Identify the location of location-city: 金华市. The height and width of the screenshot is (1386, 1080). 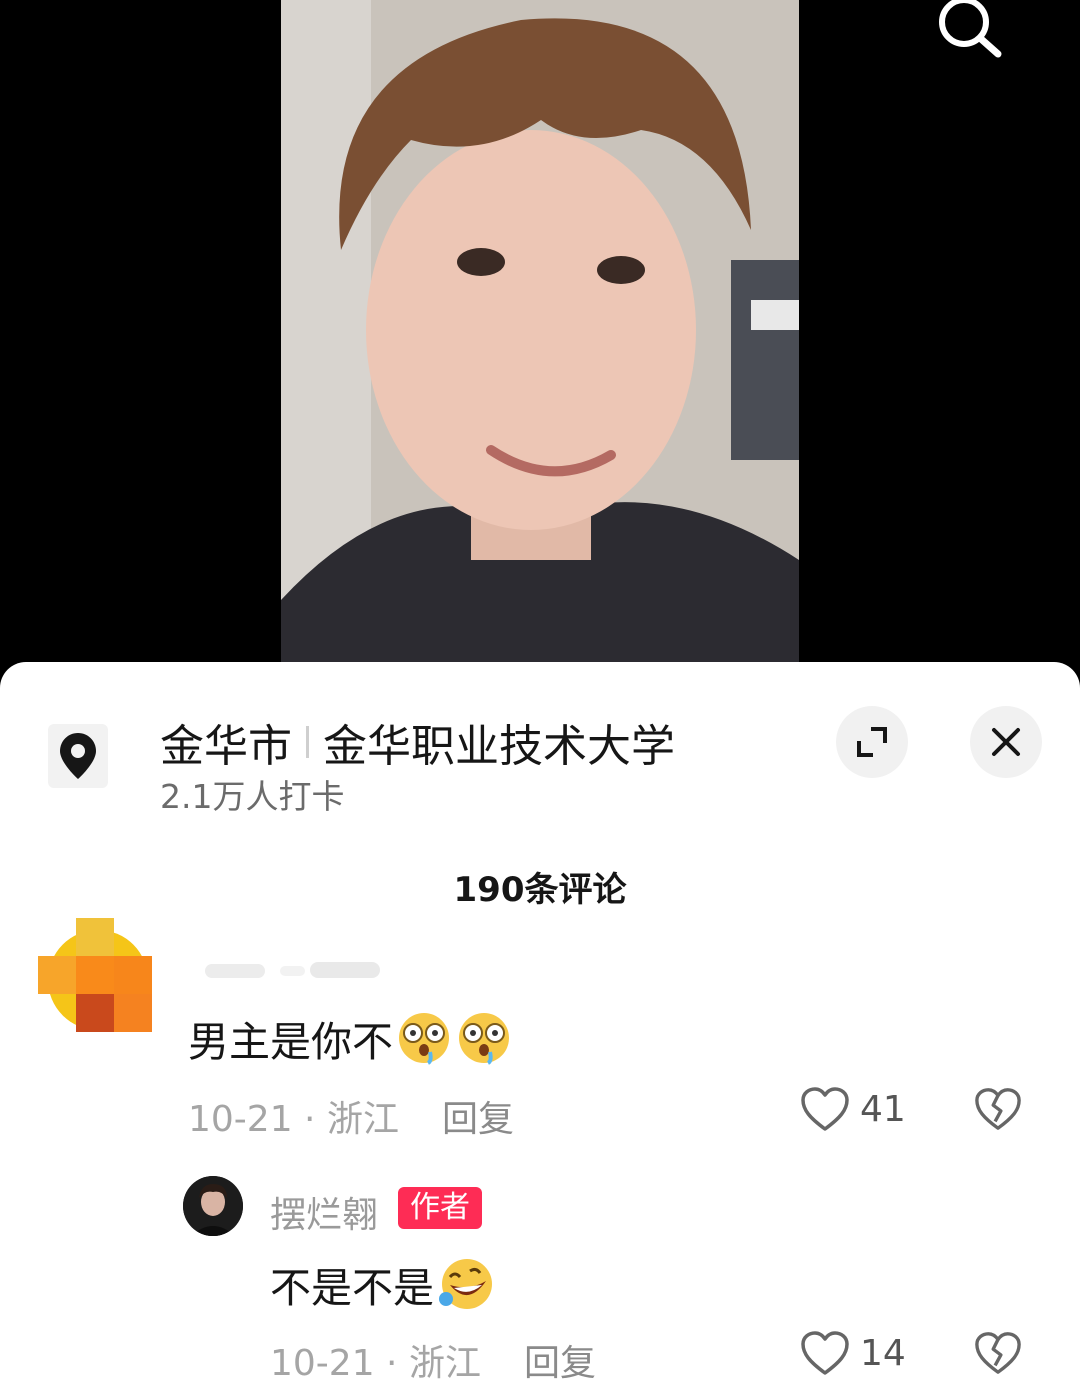
(226, 746).